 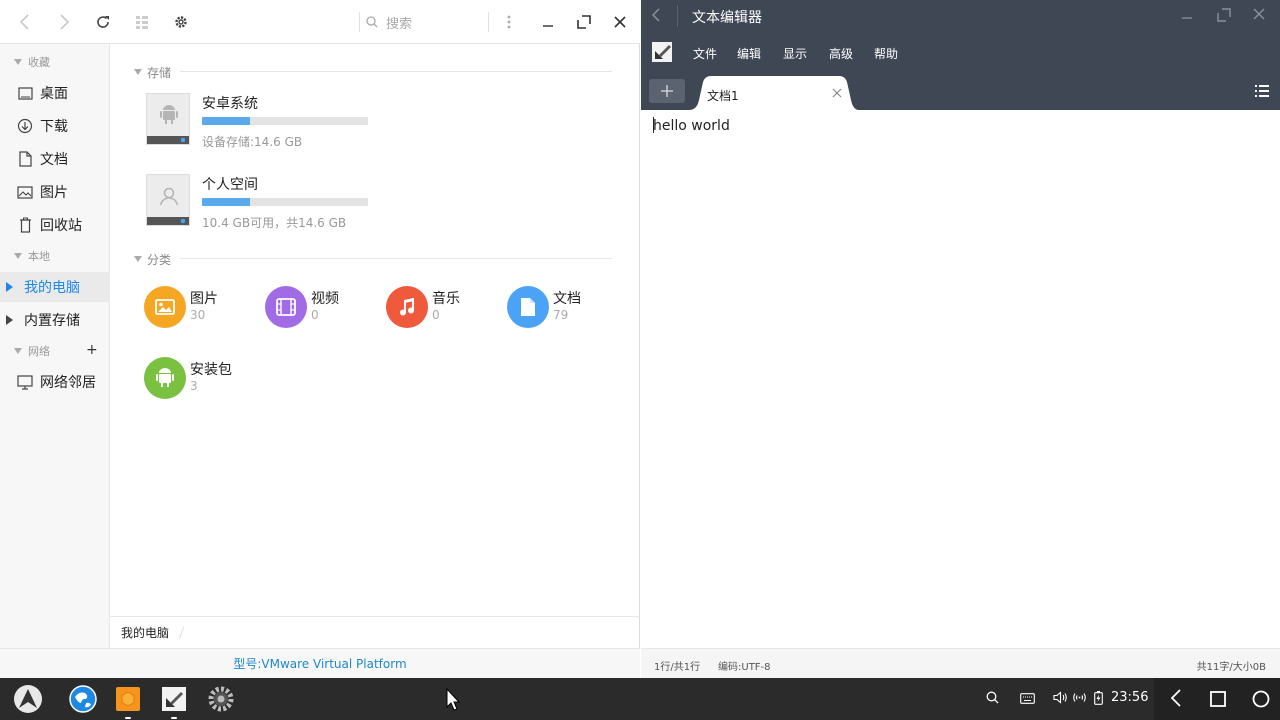 I want to click on image-icon, so click(x=165, y=307).